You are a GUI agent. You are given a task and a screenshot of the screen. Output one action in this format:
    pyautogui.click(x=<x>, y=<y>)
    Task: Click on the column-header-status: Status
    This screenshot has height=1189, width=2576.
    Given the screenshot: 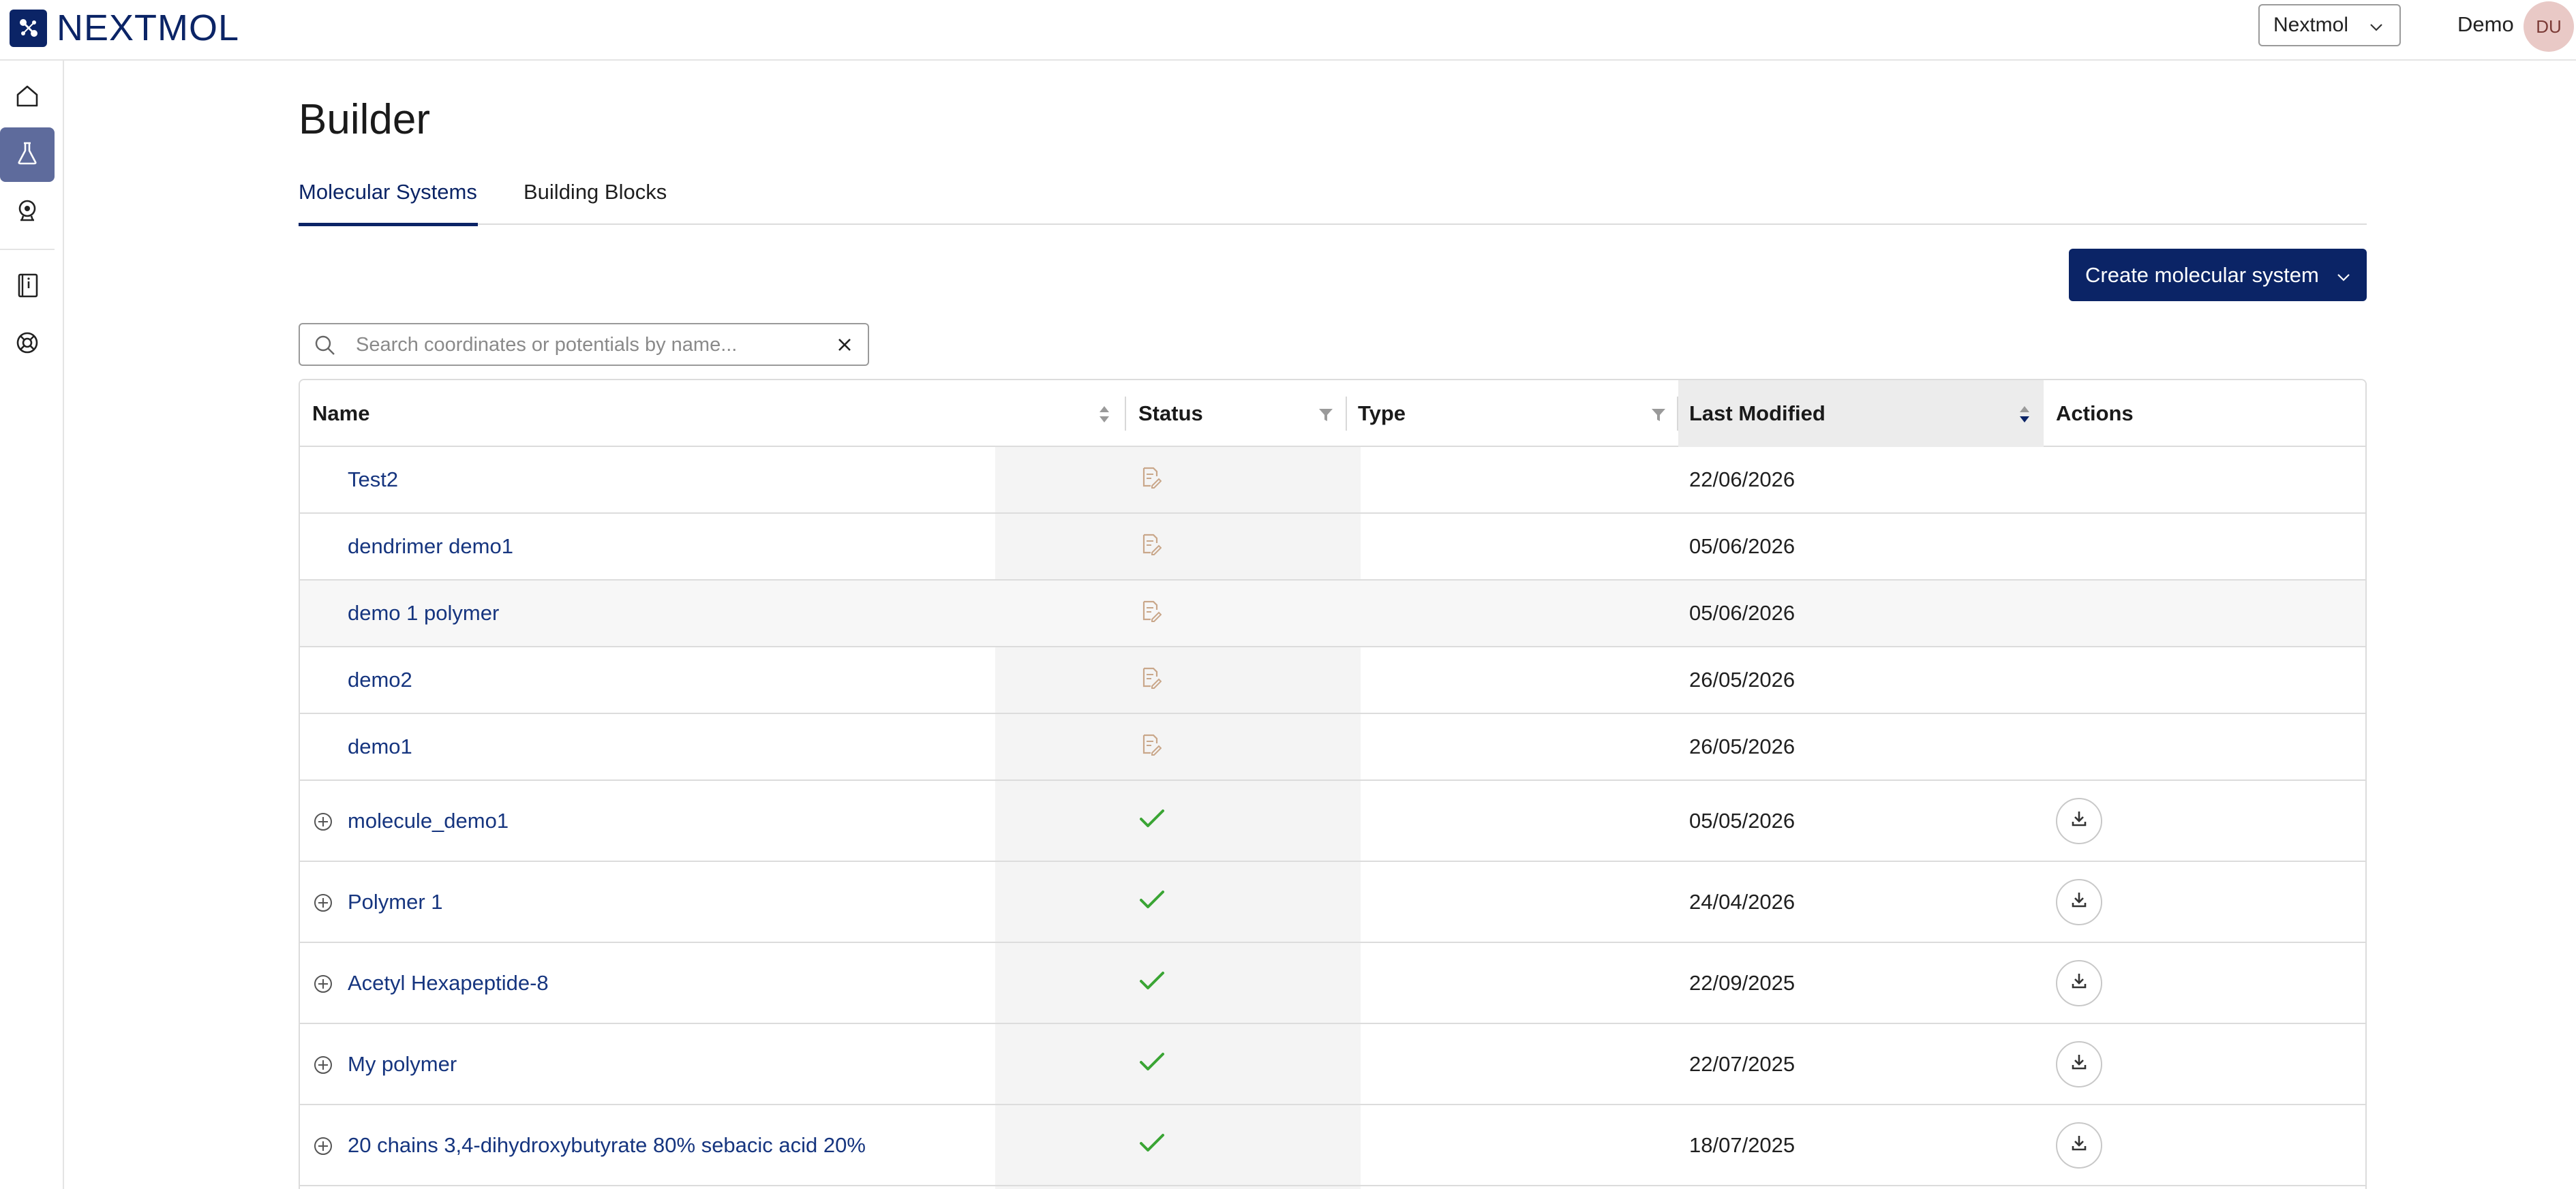 What is the action you would take?
    pyautogui.click(x=1236, y=413)
    